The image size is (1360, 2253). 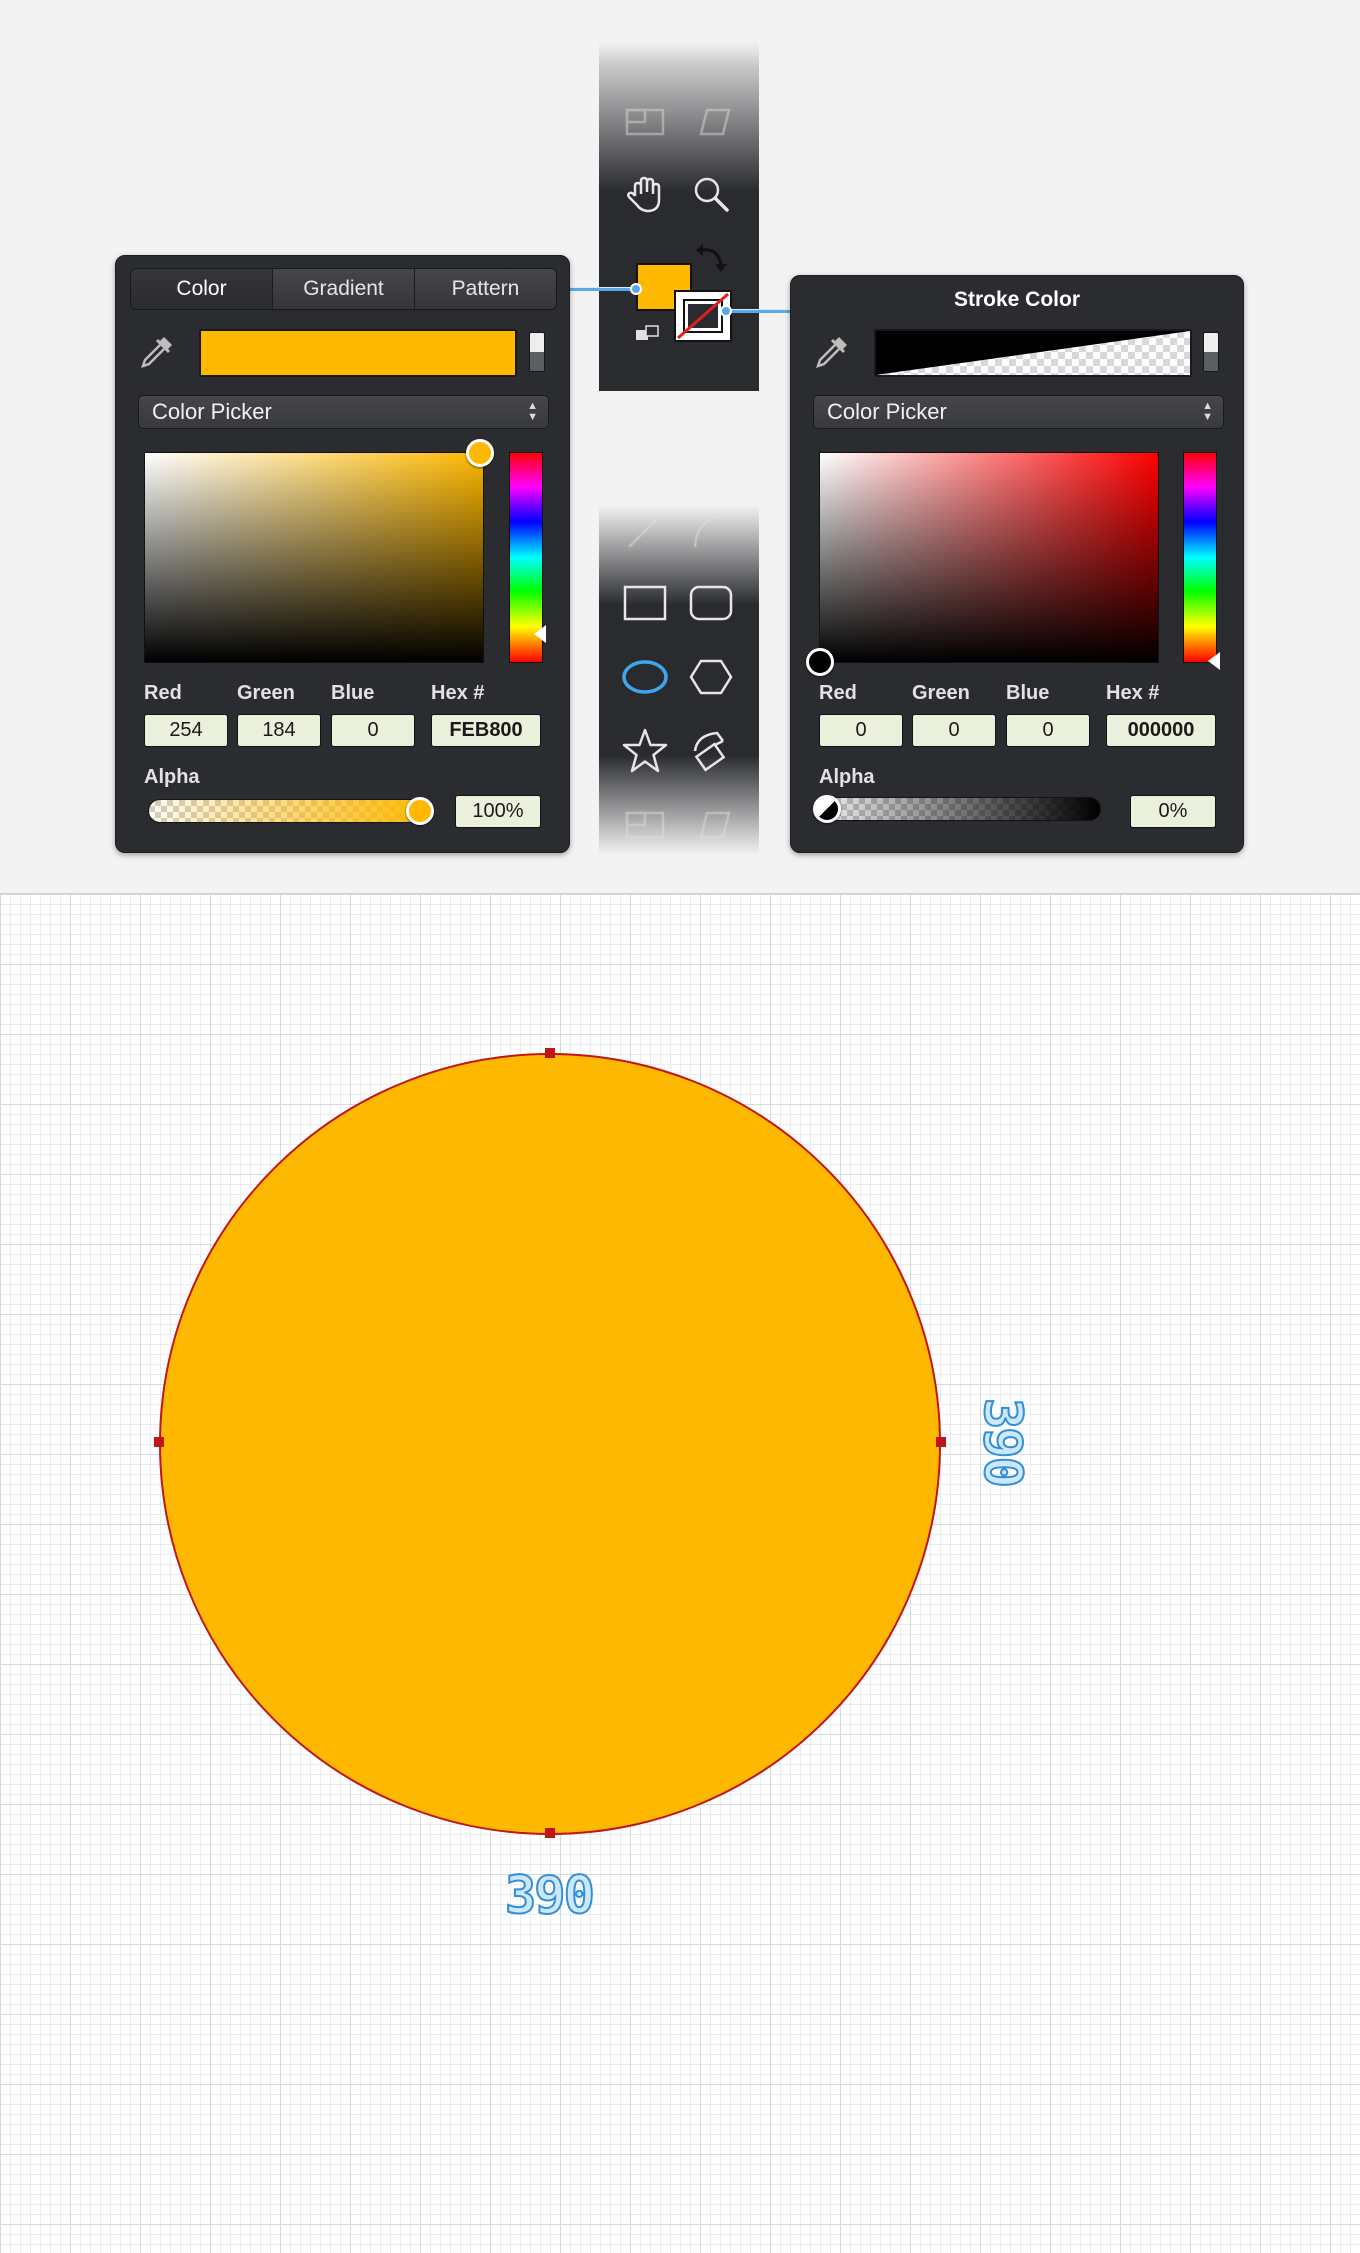 What do you see at coordinates (726, 311) in the screenshot?
I see `stroke-connector-dot` at bounding box center [726, 311].